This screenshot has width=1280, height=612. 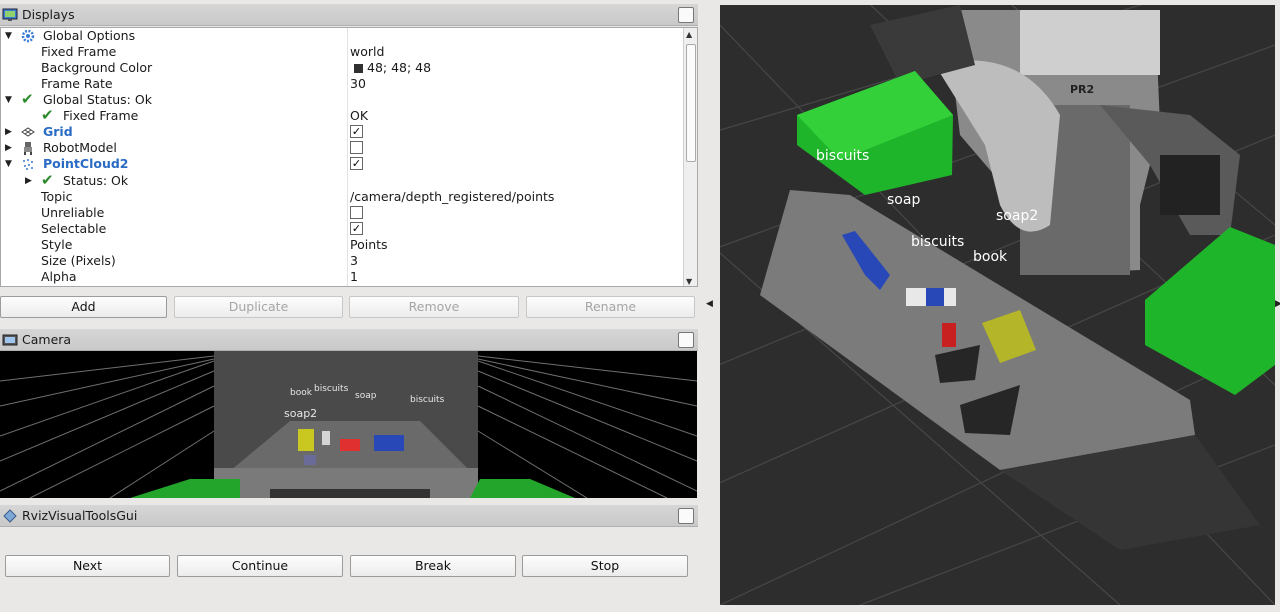 I want to click on size-value: 3, so click(x=354, y=261).